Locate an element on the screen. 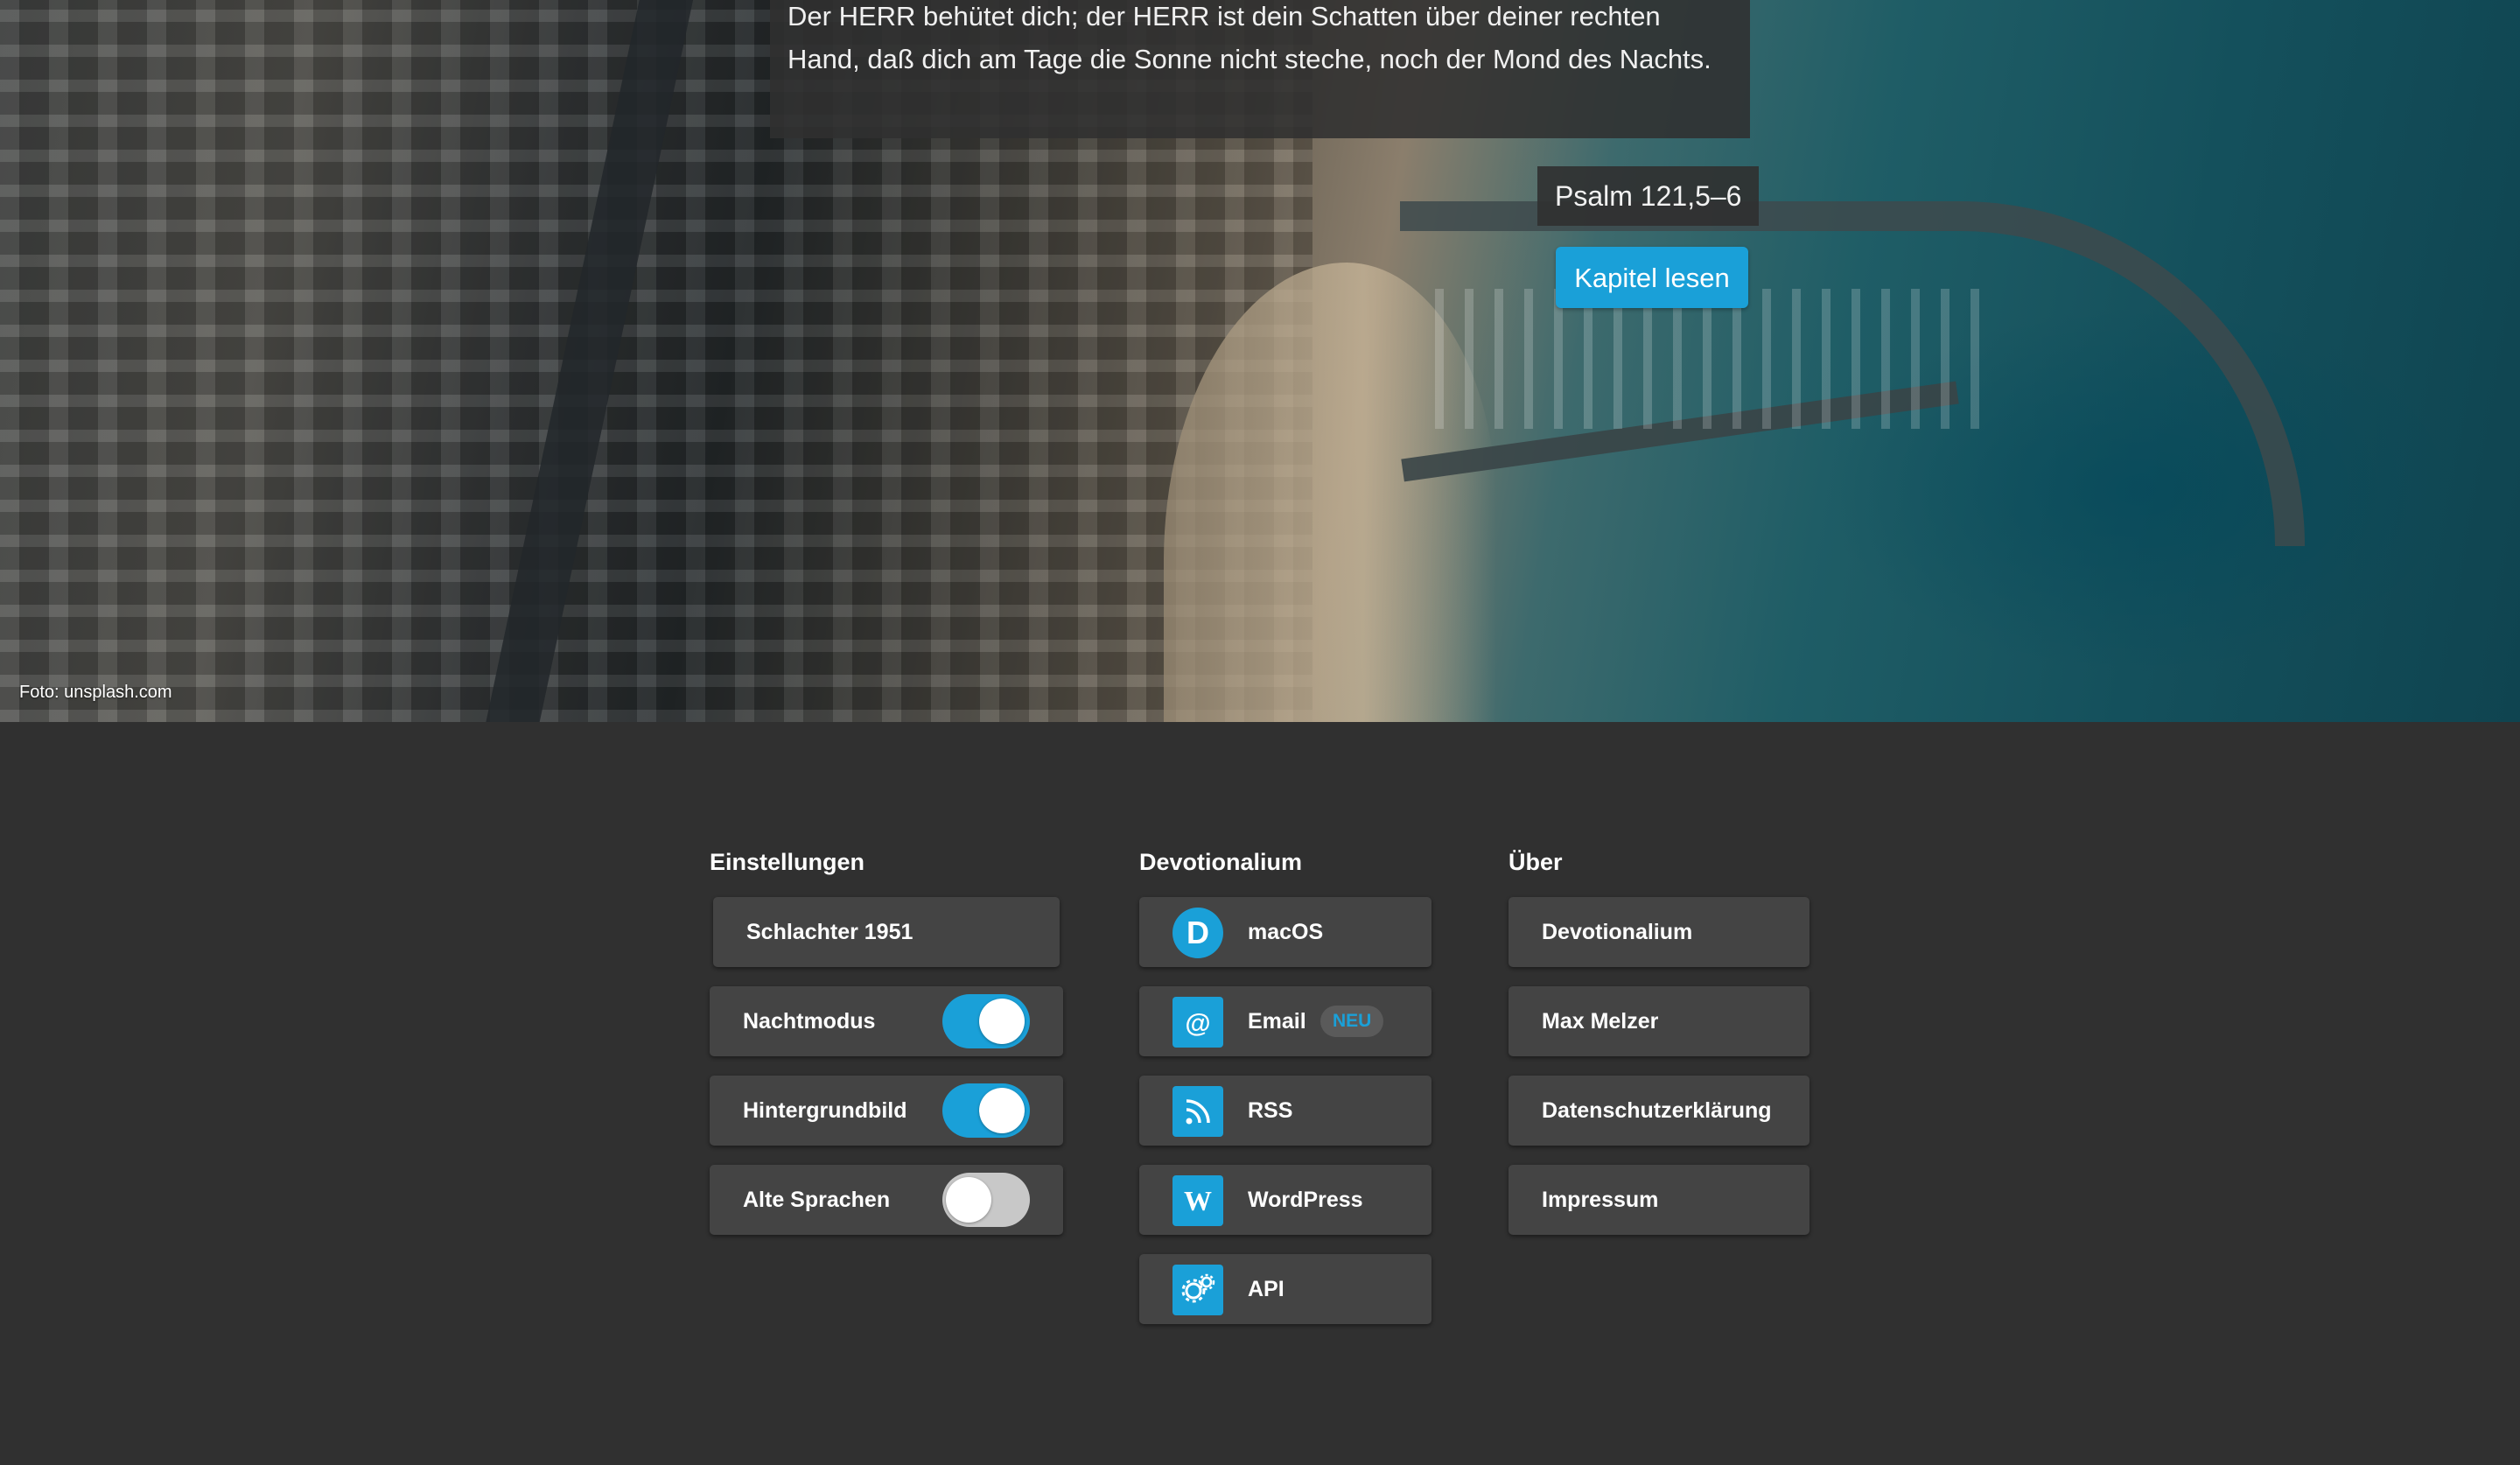  link-label: Impressum is located at coordinates (1600, 1200).